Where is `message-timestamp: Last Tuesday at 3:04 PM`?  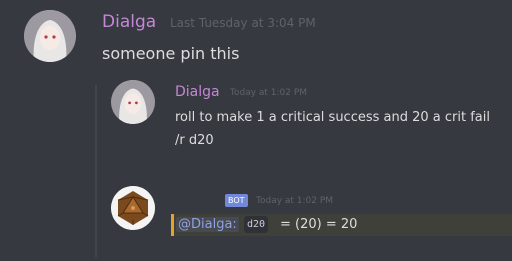 message-timestamp: Last Tuesday at 3:04 PM is located at coordinates (243, 23).